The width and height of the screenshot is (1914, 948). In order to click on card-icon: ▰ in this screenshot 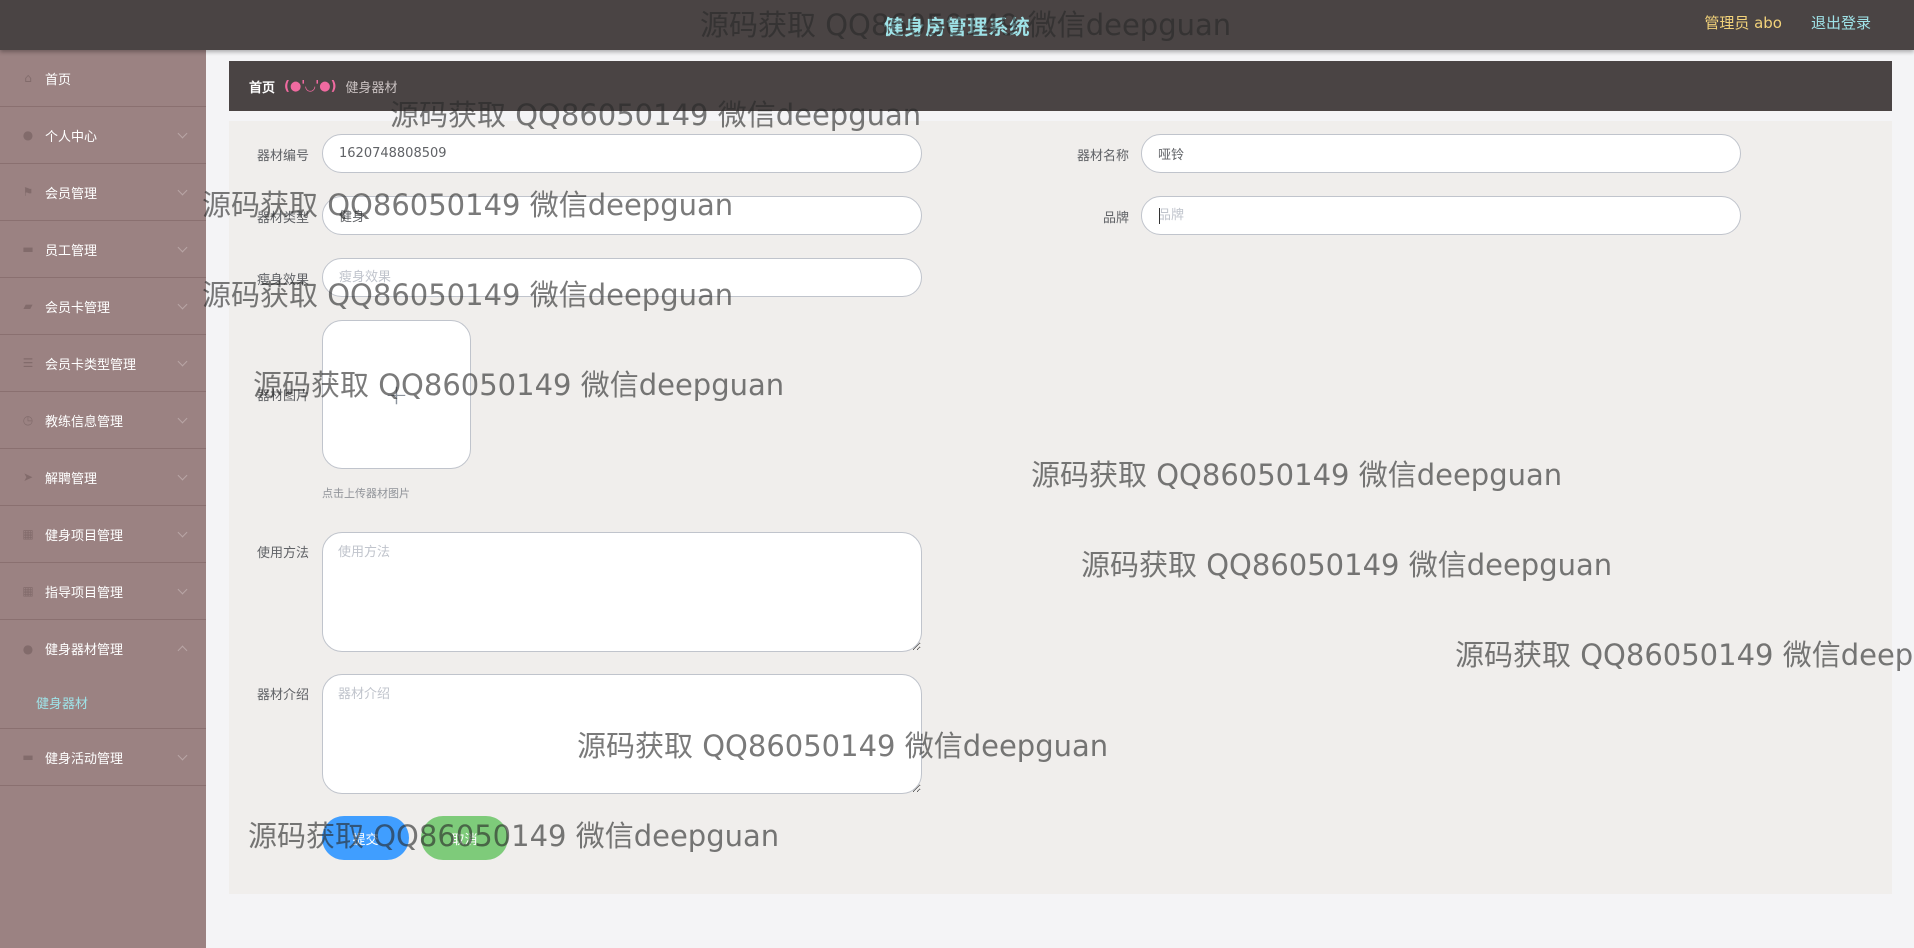, I will do `click(28, 306)`.